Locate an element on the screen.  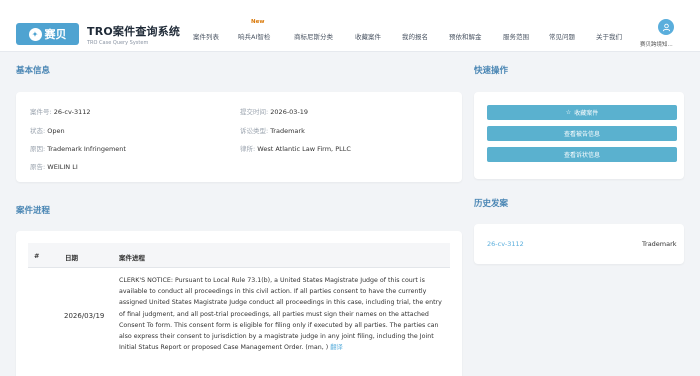
plaintiff-field: 原告: WEILIN LI is located at coordinates (54, 167).